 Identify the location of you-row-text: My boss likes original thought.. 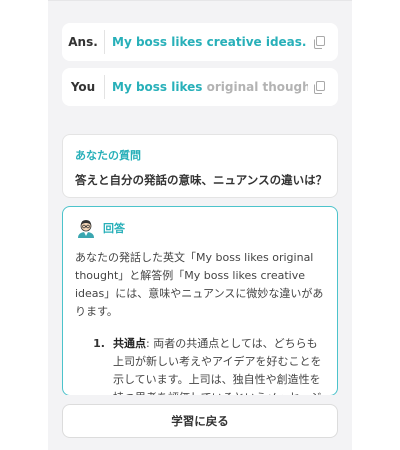
(206, 87).